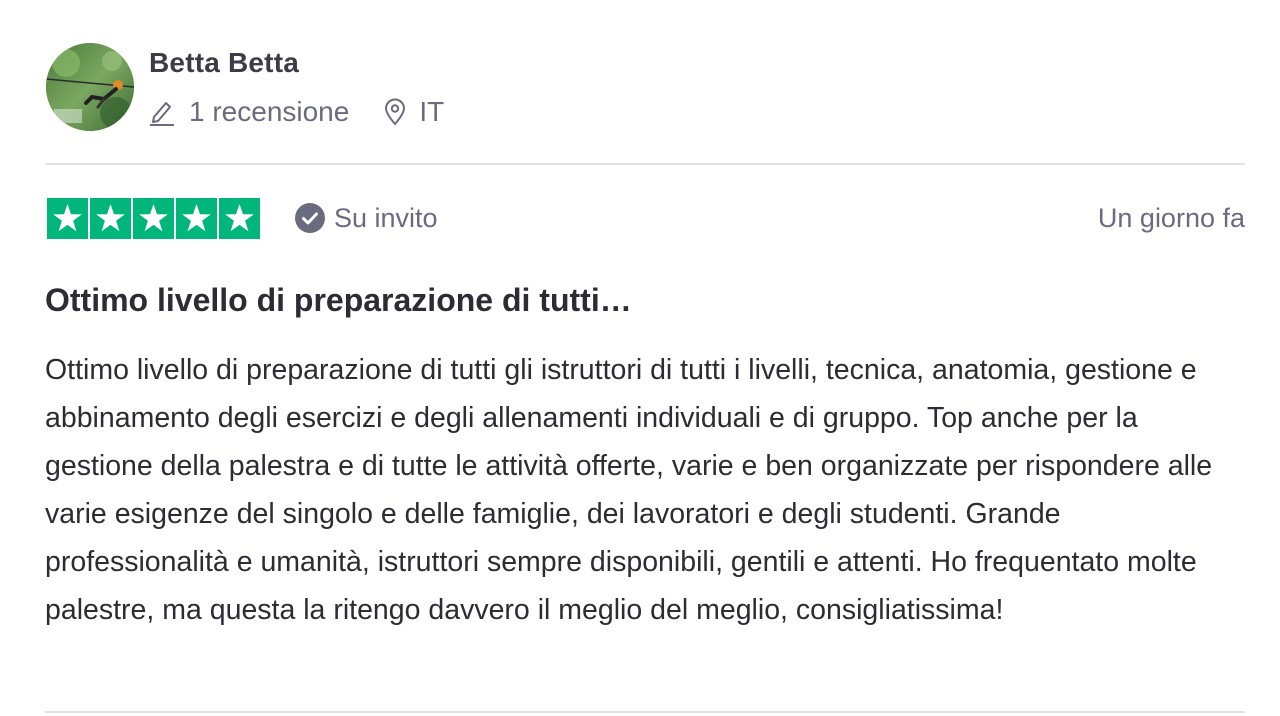  What do you see at coordinates (310, 218) in the screenshot?
I see `check-badge-icon` at bounding box center [310, 218].